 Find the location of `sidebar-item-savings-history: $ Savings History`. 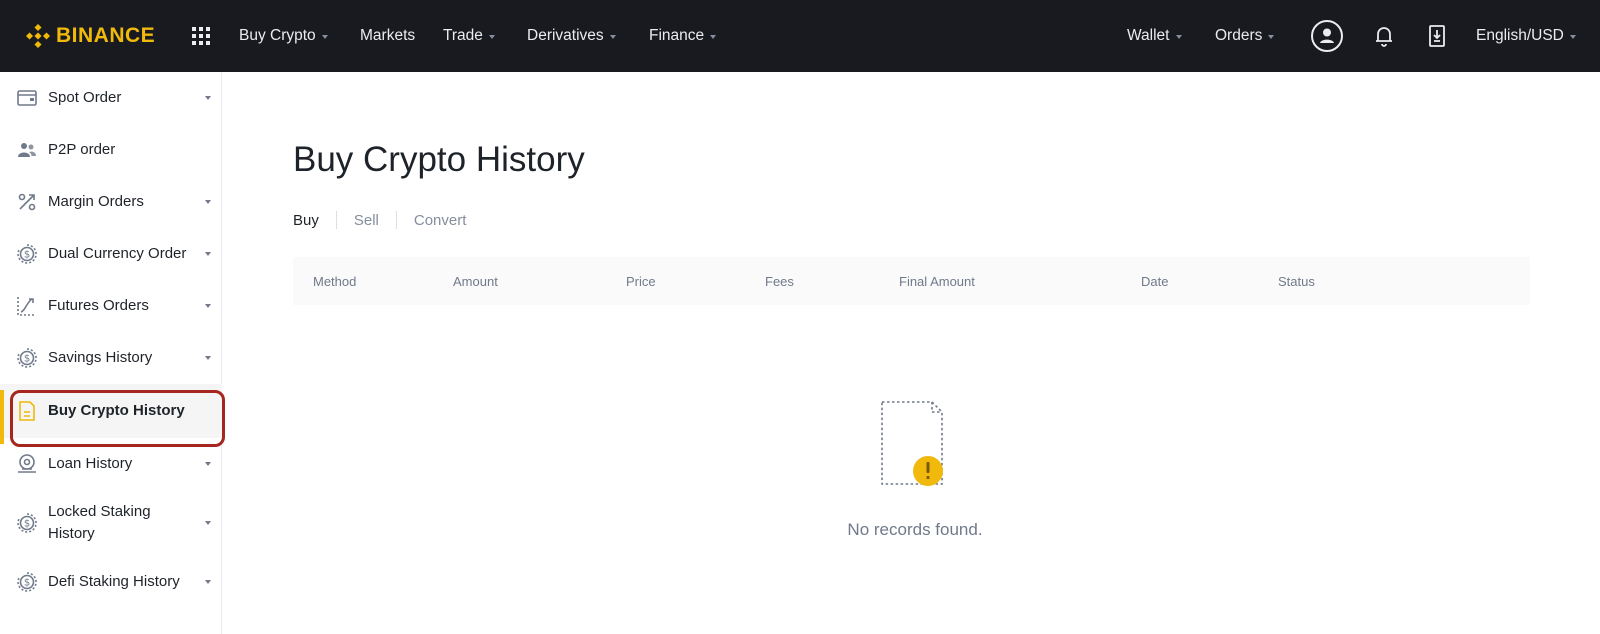

sidebar-item-savings-history: $ Savings History is located at coordinates (111, 358).